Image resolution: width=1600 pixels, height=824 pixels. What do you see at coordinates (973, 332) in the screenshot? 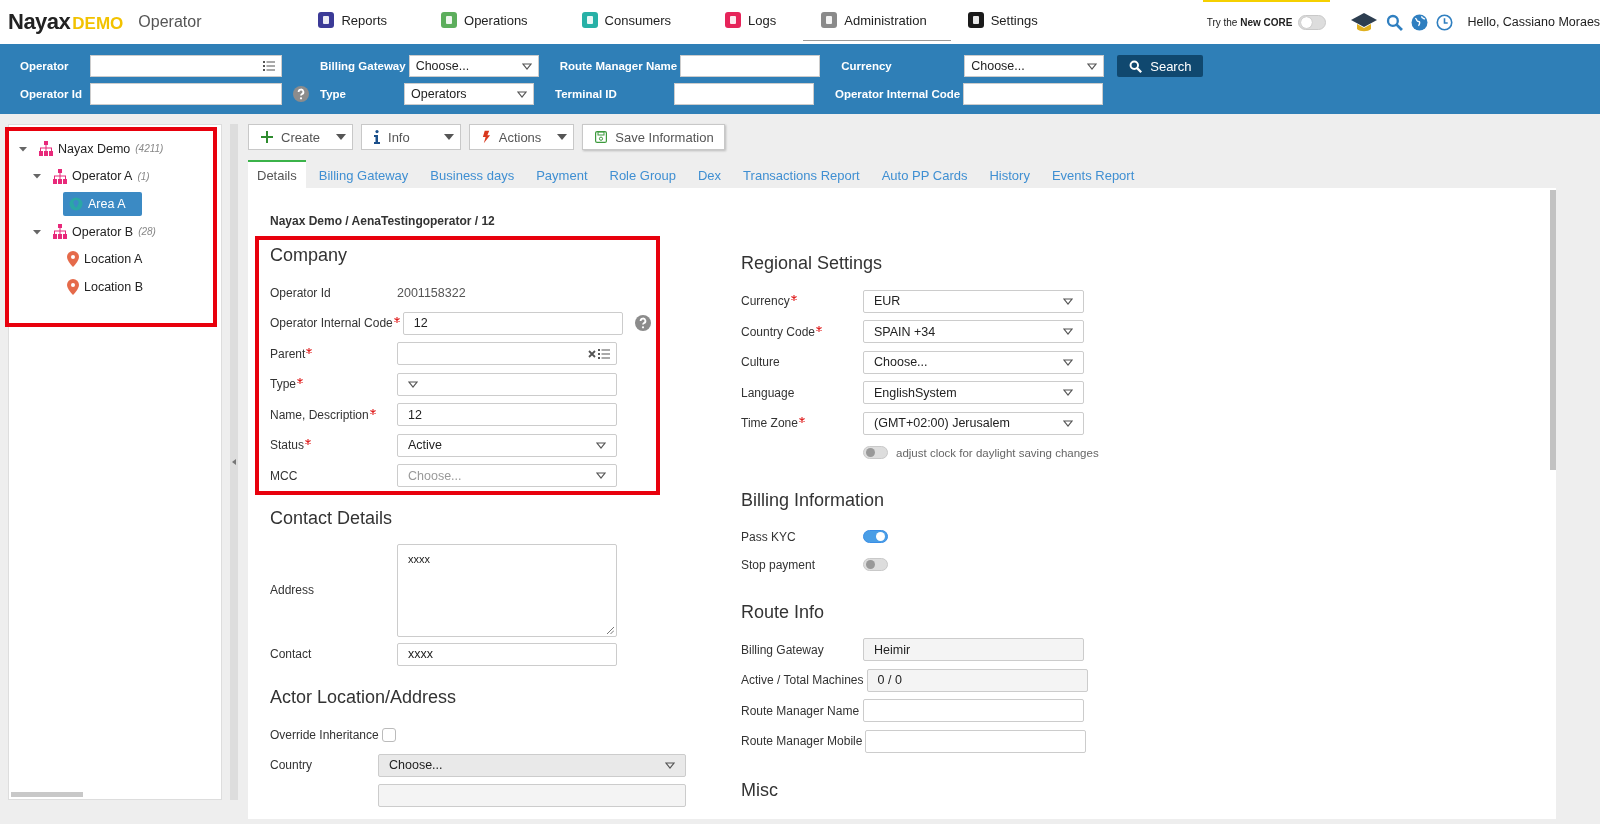
I see `dropdown: SPAIN +34` at bounding box center [973, 332].